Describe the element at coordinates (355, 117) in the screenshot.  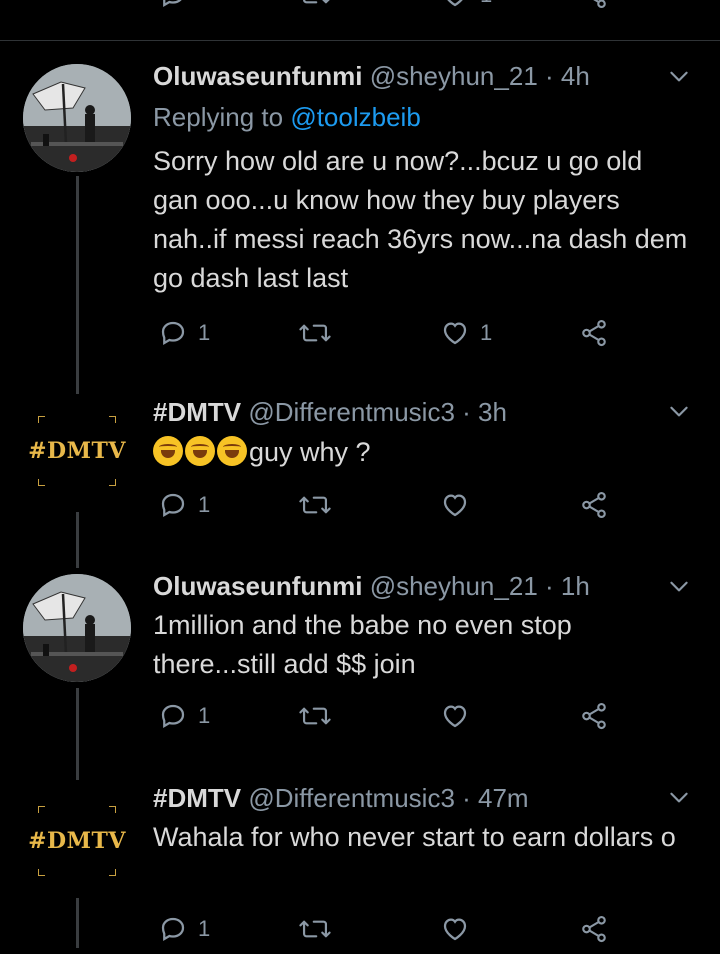
I see `mention-link: @toolzbeib` at that location.